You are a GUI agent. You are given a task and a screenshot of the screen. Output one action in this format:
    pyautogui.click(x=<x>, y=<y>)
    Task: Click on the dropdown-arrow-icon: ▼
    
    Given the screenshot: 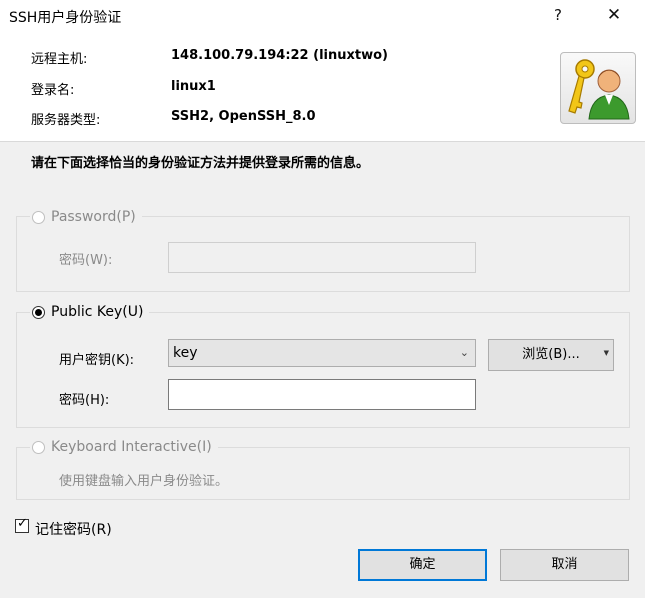 What is the action you would take?
    pyautogui.click(x=606, y=353)
    